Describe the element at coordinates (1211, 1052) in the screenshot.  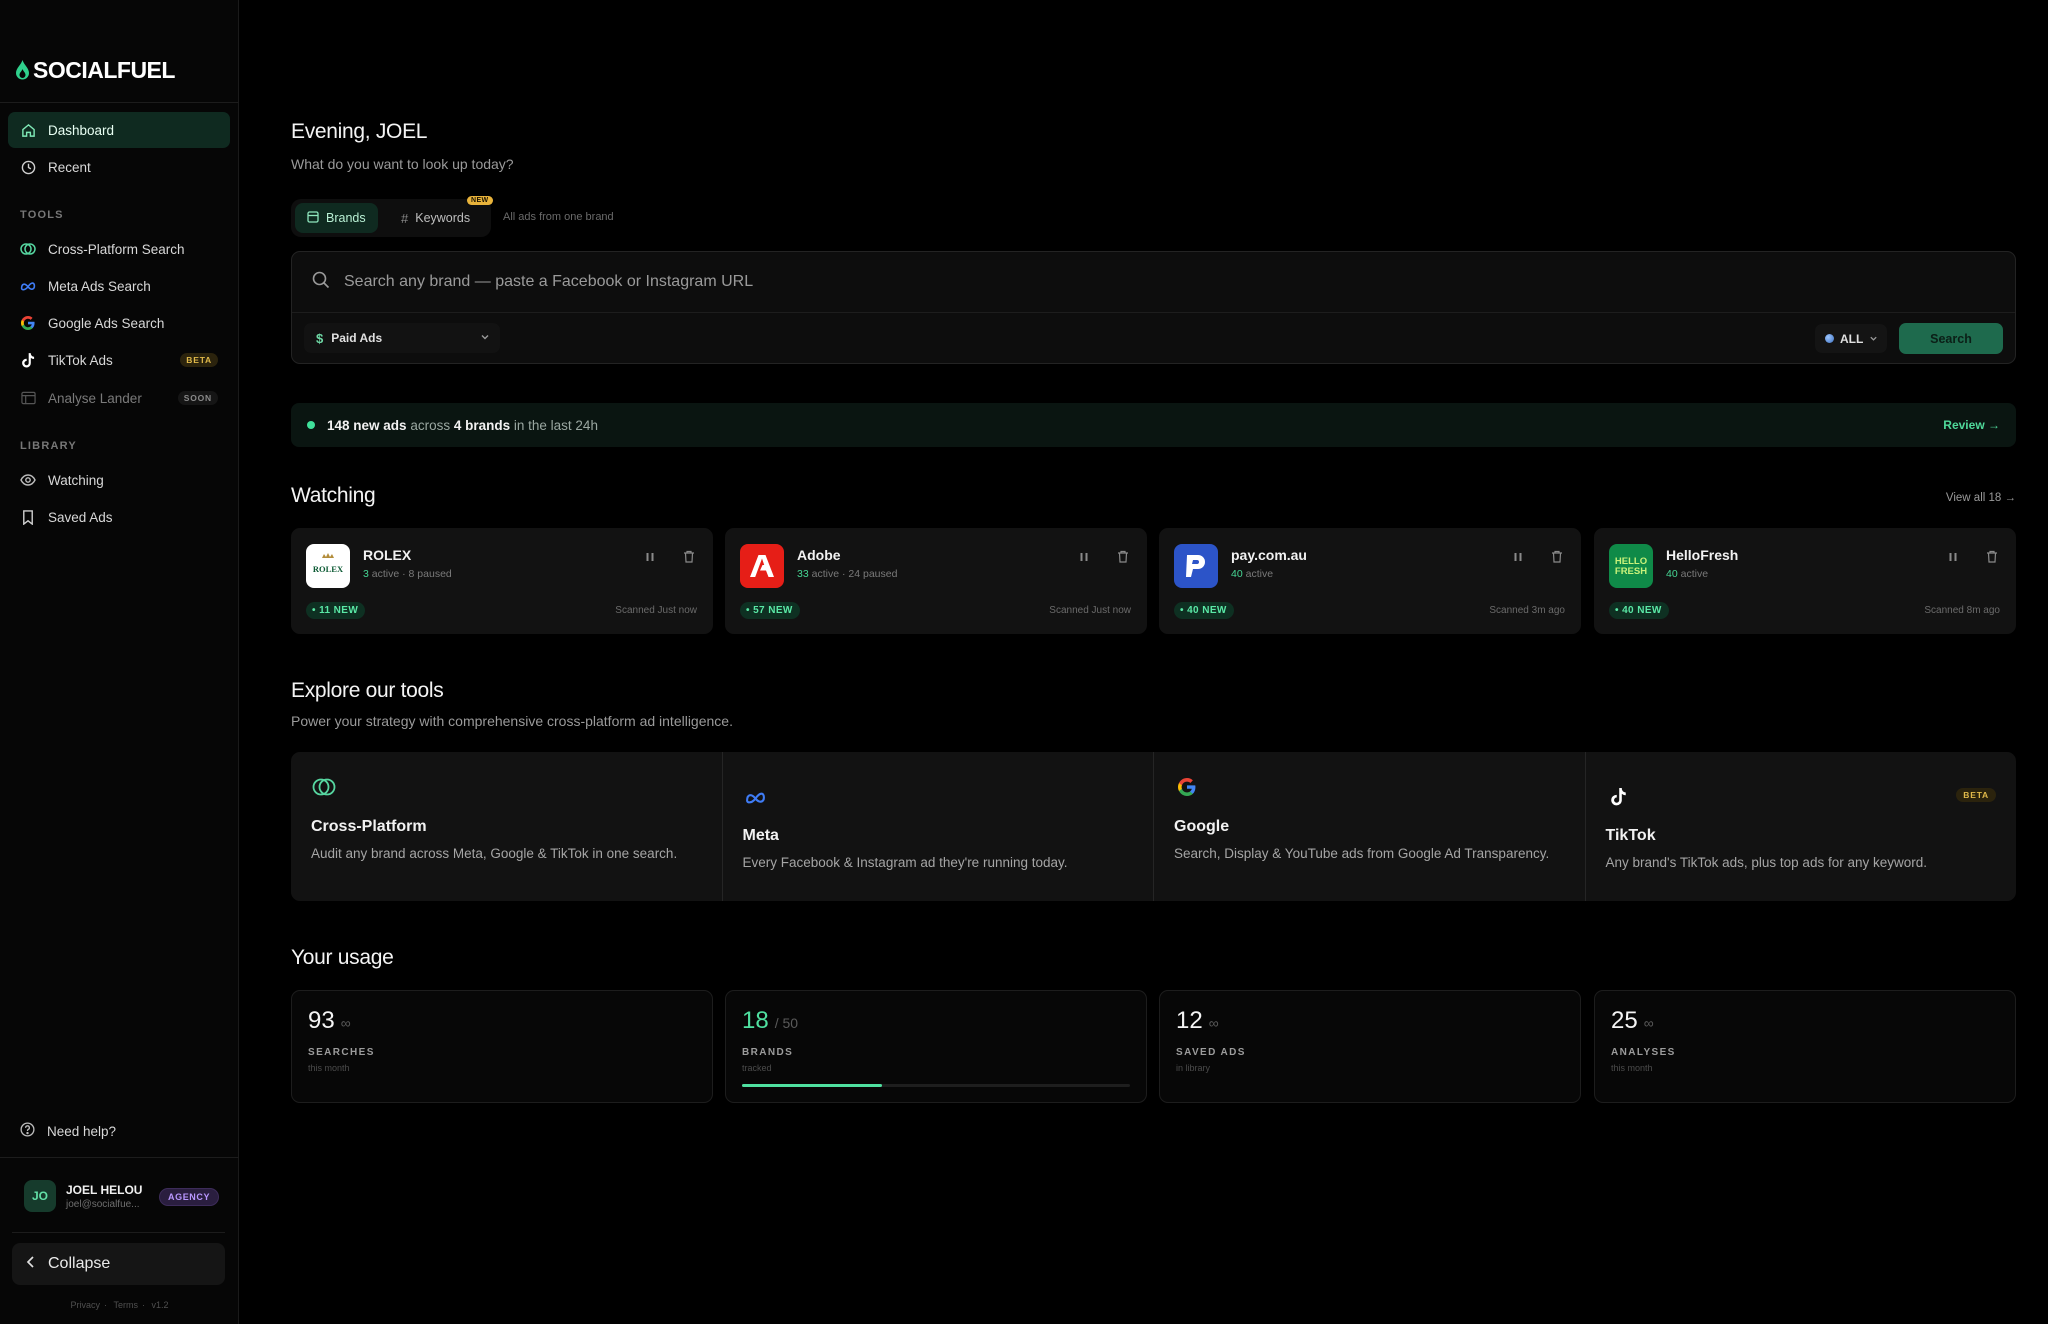
I see `usage-label: SAVED ADS` at that location.